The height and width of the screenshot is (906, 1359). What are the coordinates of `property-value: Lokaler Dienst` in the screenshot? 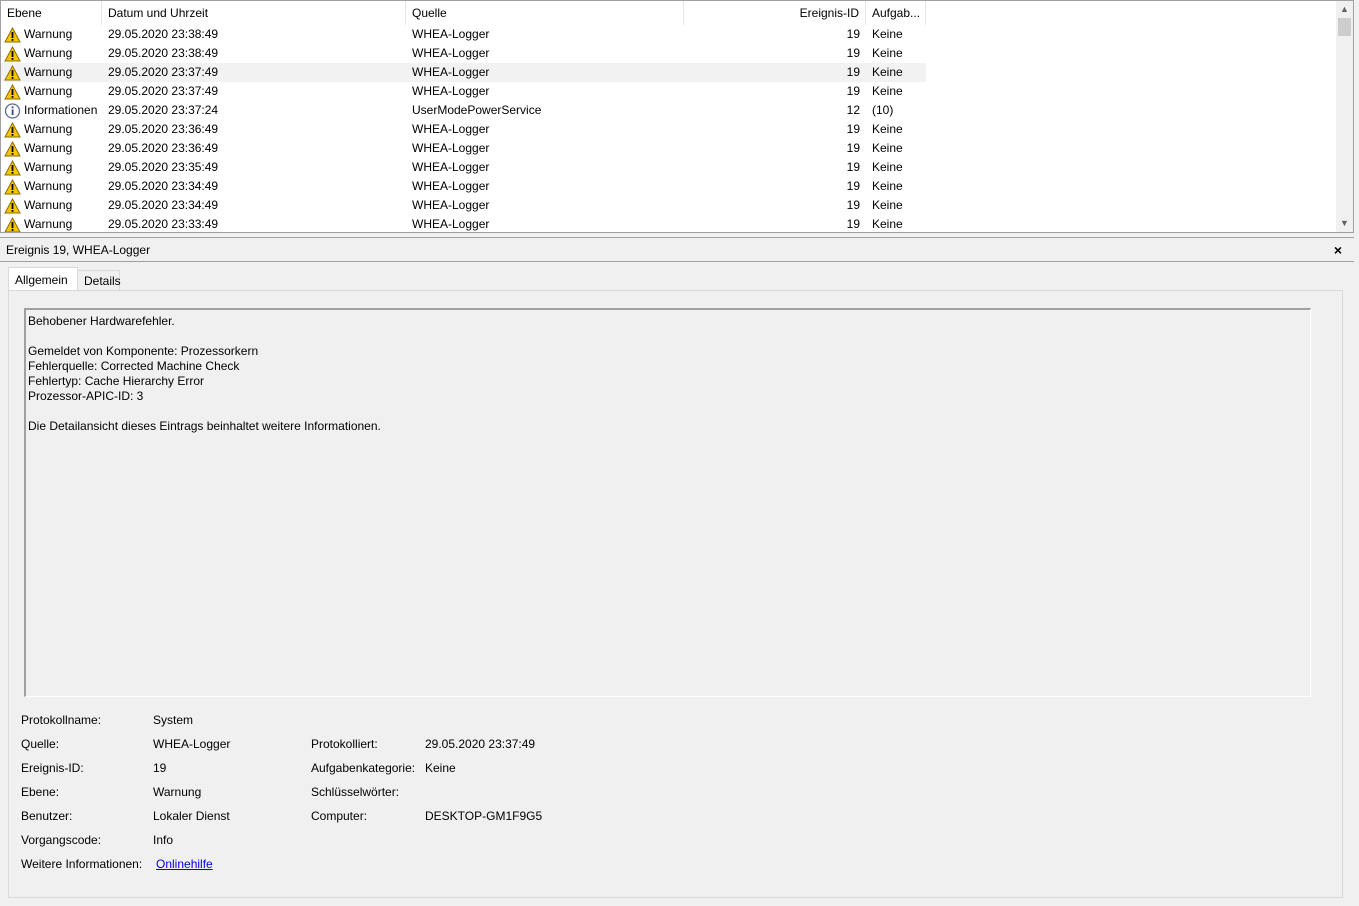 It's located at (191, 816).